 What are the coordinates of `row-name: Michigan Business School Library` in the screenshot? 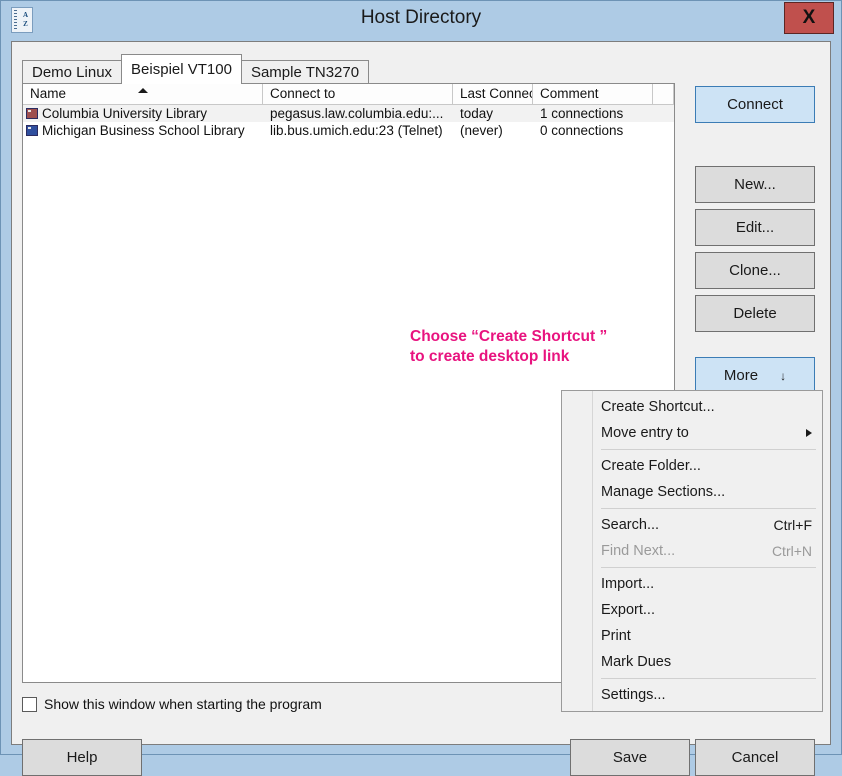 It's located at (143, 130).